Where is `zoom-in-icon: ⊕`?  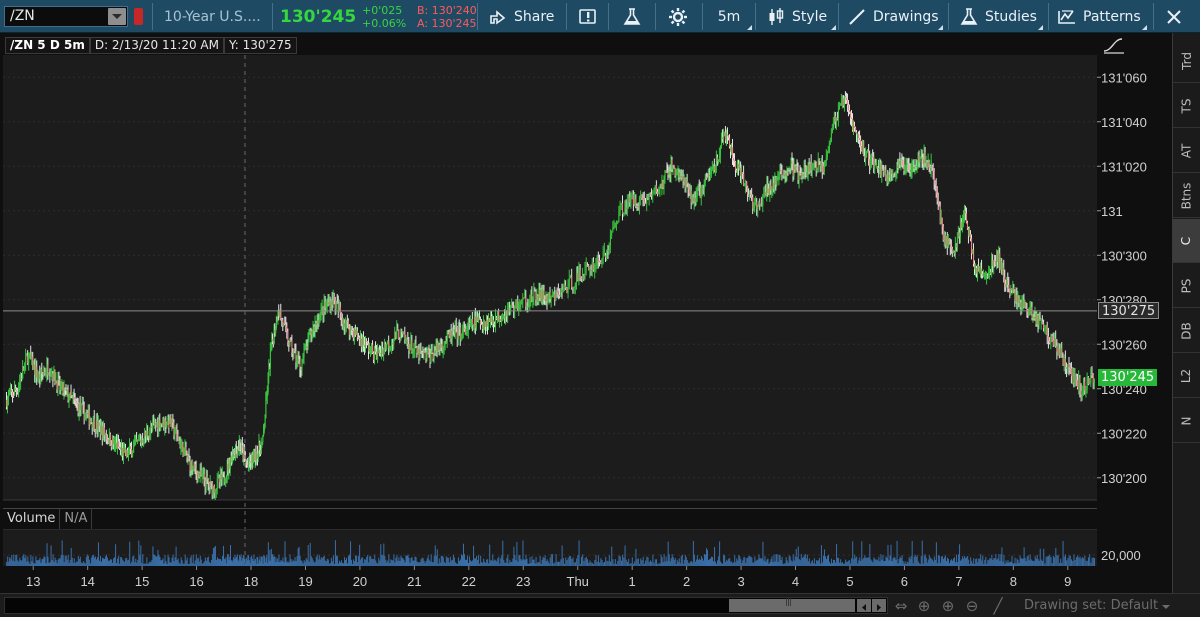
zoom-in-icon: ⊕ is located at coordinates (948, 606).